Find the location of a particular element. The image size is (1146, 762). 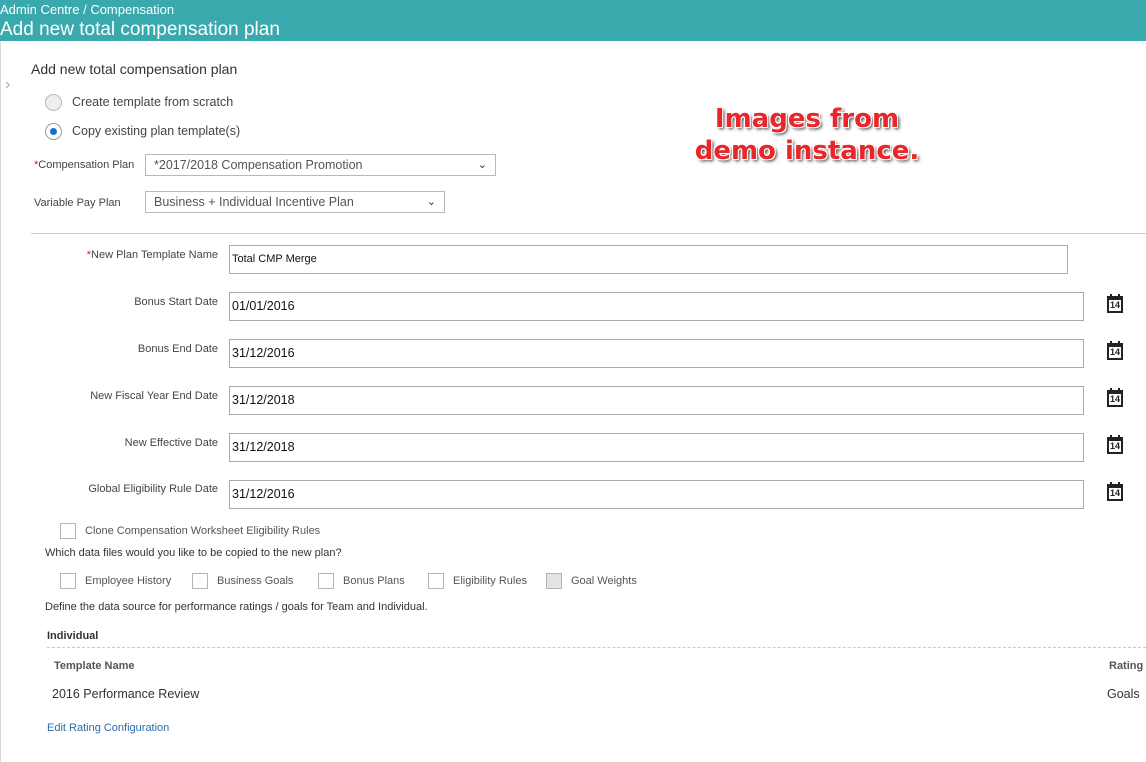

overlay-annotation: Images from demo instance. is located at coordinates (807, 135).